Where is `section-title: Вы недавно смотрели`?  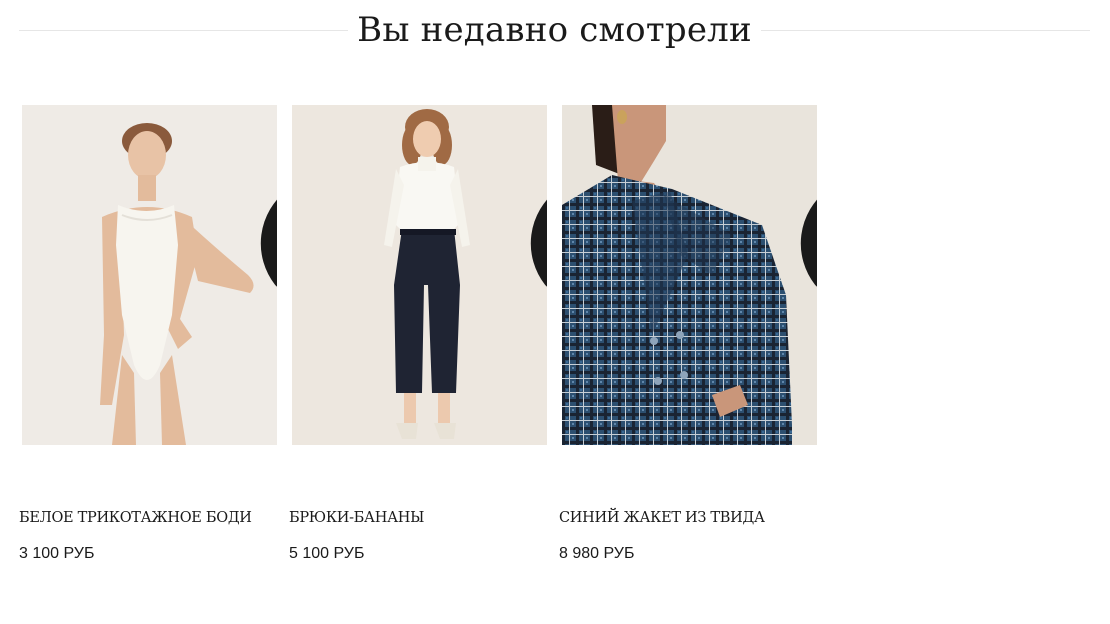 section-title: Вы недавно смотрели is located at coordinates (554, 30).